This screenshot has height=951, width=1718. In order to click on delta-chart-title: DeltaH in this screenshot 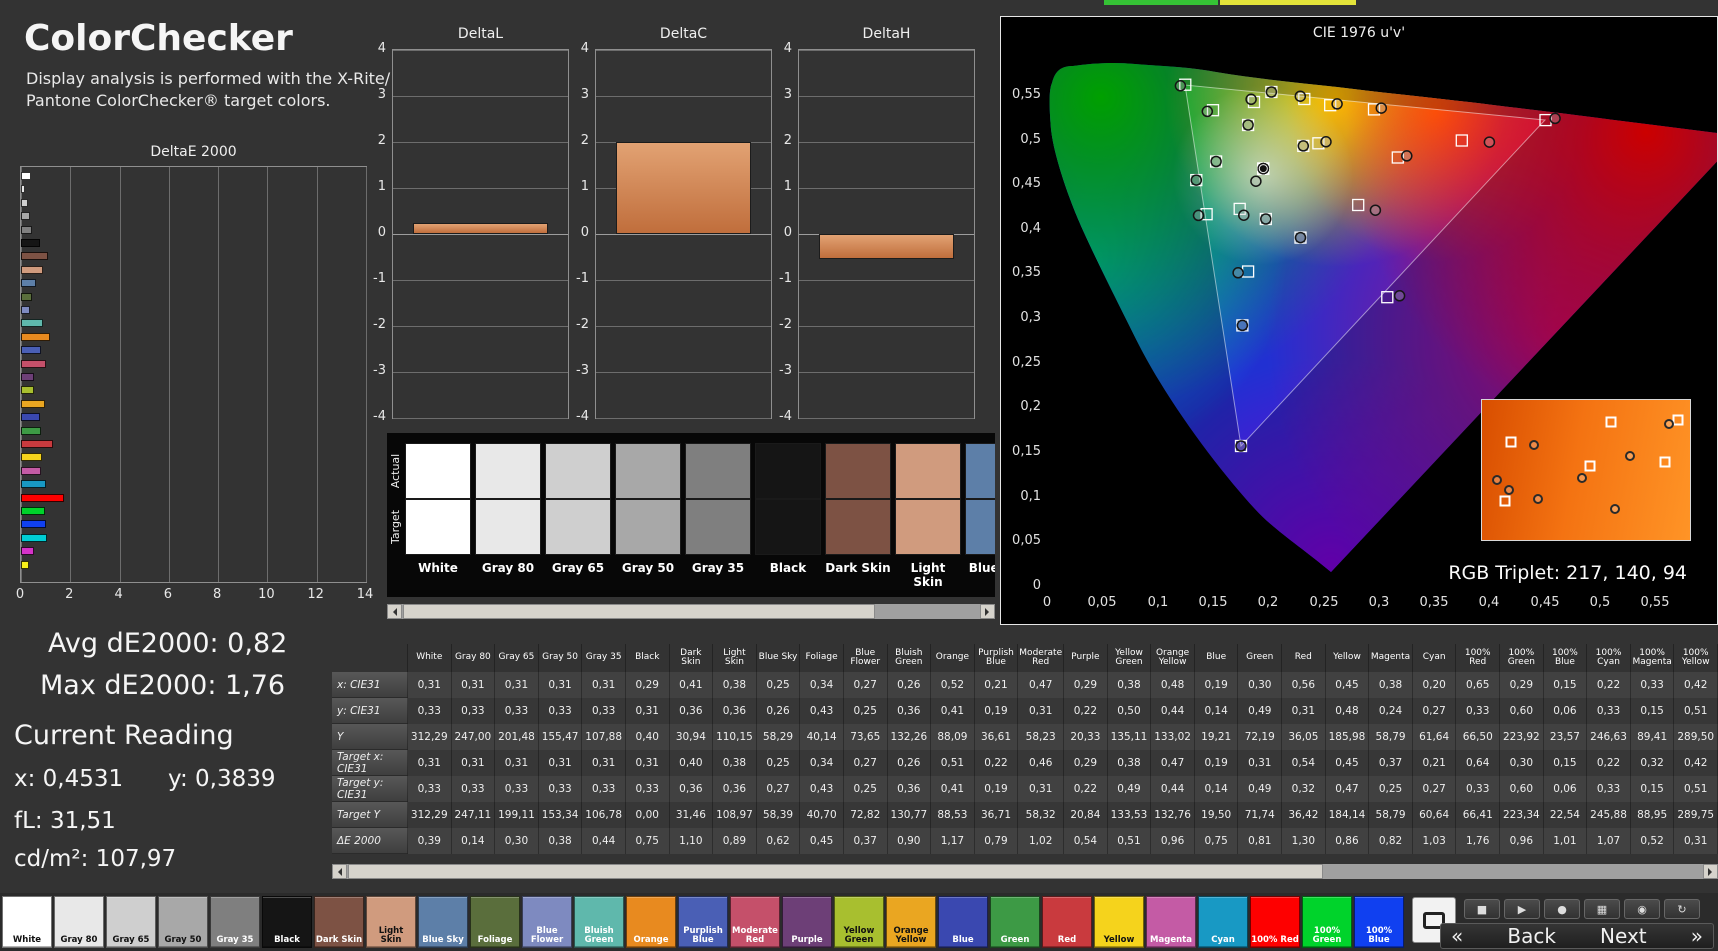, I will do `click(886, 34)`.